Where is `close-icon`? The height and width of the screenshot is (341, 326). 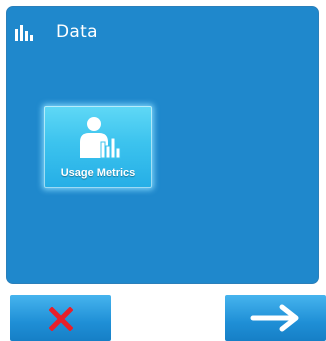
close-icon is located at coordinates (61, 319).